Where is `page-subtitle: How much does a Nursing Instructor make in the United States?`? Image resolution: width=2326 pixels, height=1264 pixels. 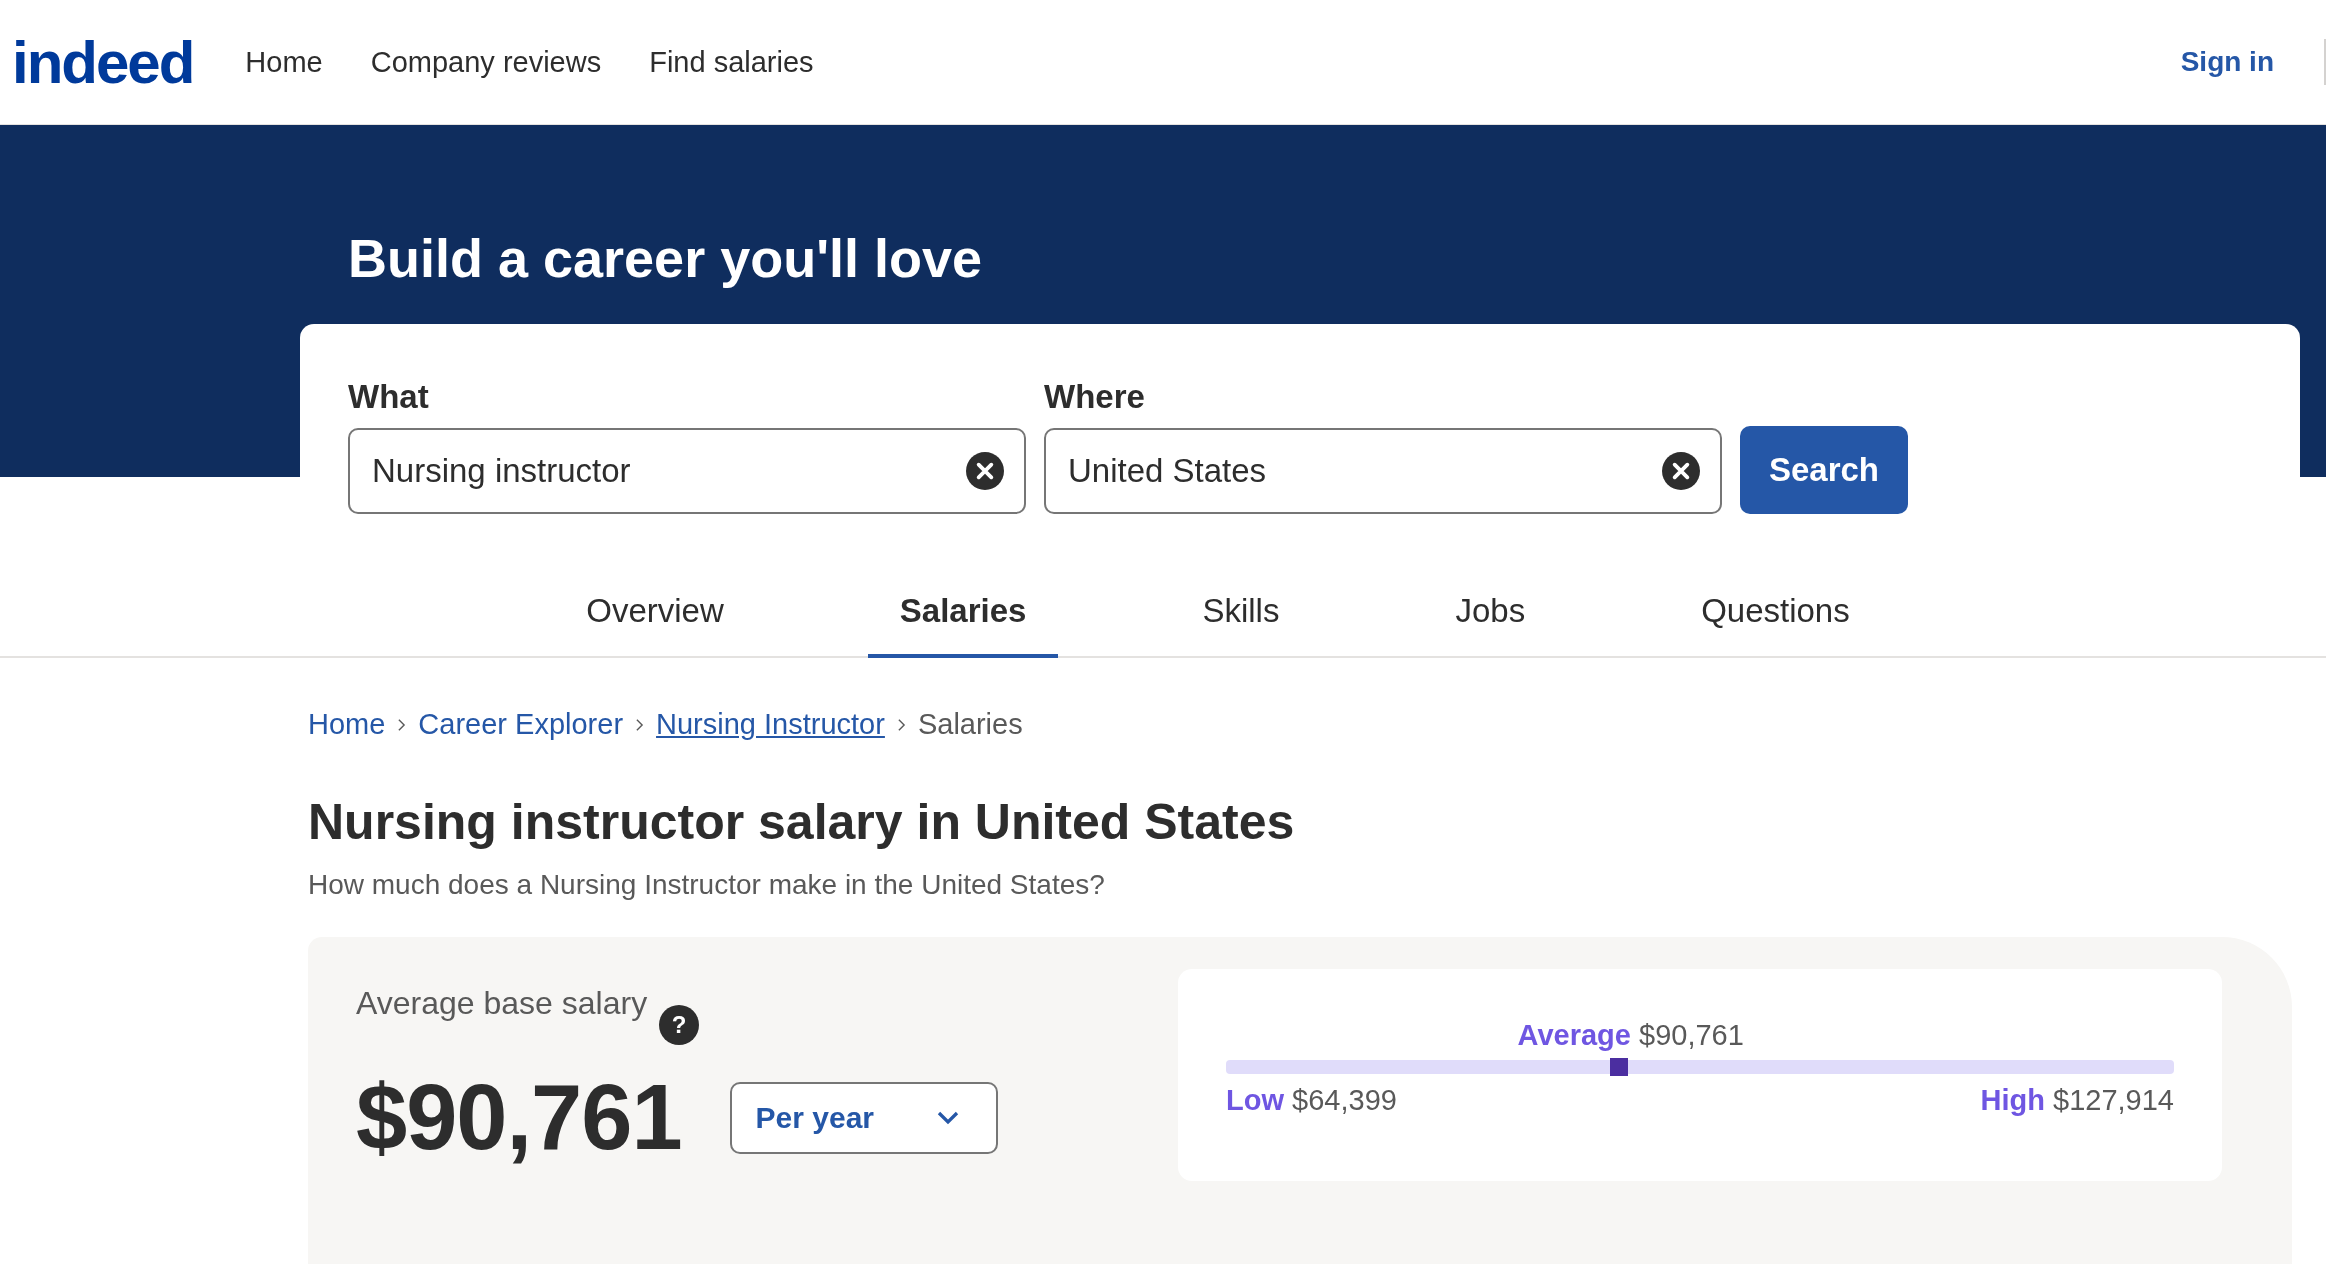
page-subtitle: How much does a Nursing Instructor make in the United States? is located at coordinates (707, 885).